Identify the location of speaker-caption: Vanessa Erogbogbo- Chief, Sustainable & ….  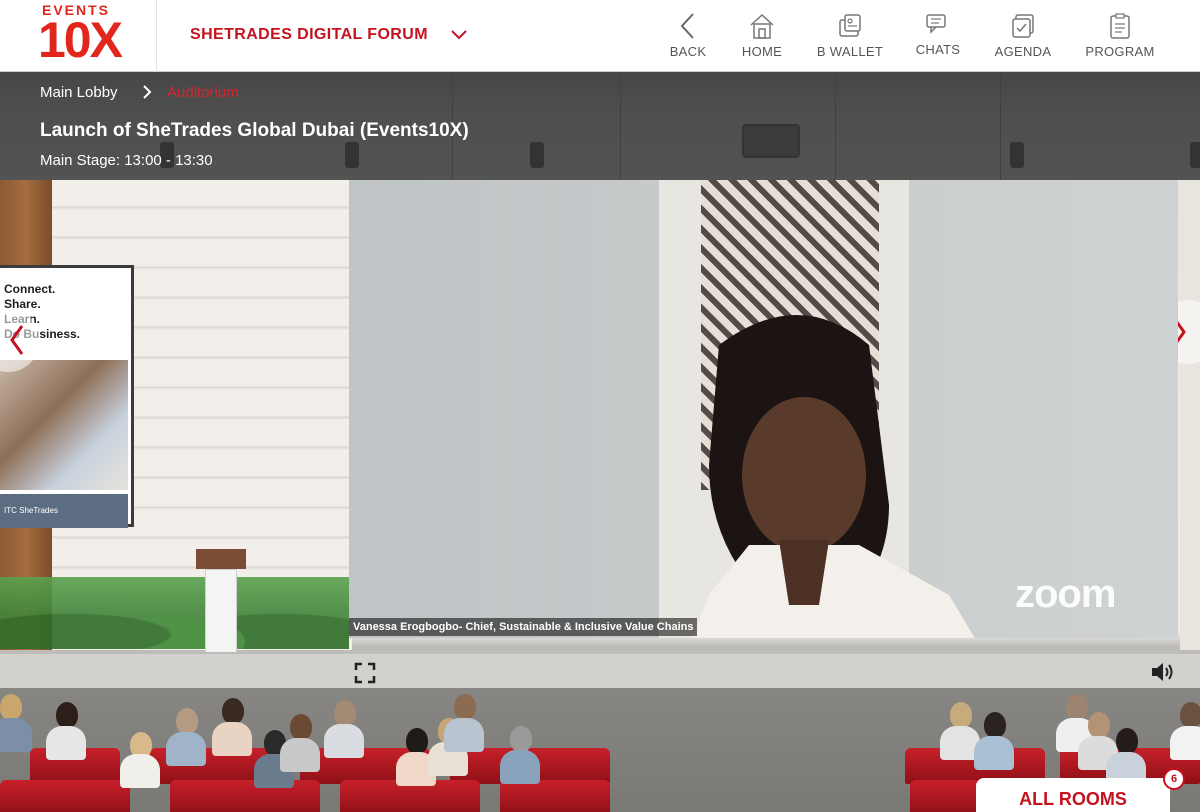
(523, 627).